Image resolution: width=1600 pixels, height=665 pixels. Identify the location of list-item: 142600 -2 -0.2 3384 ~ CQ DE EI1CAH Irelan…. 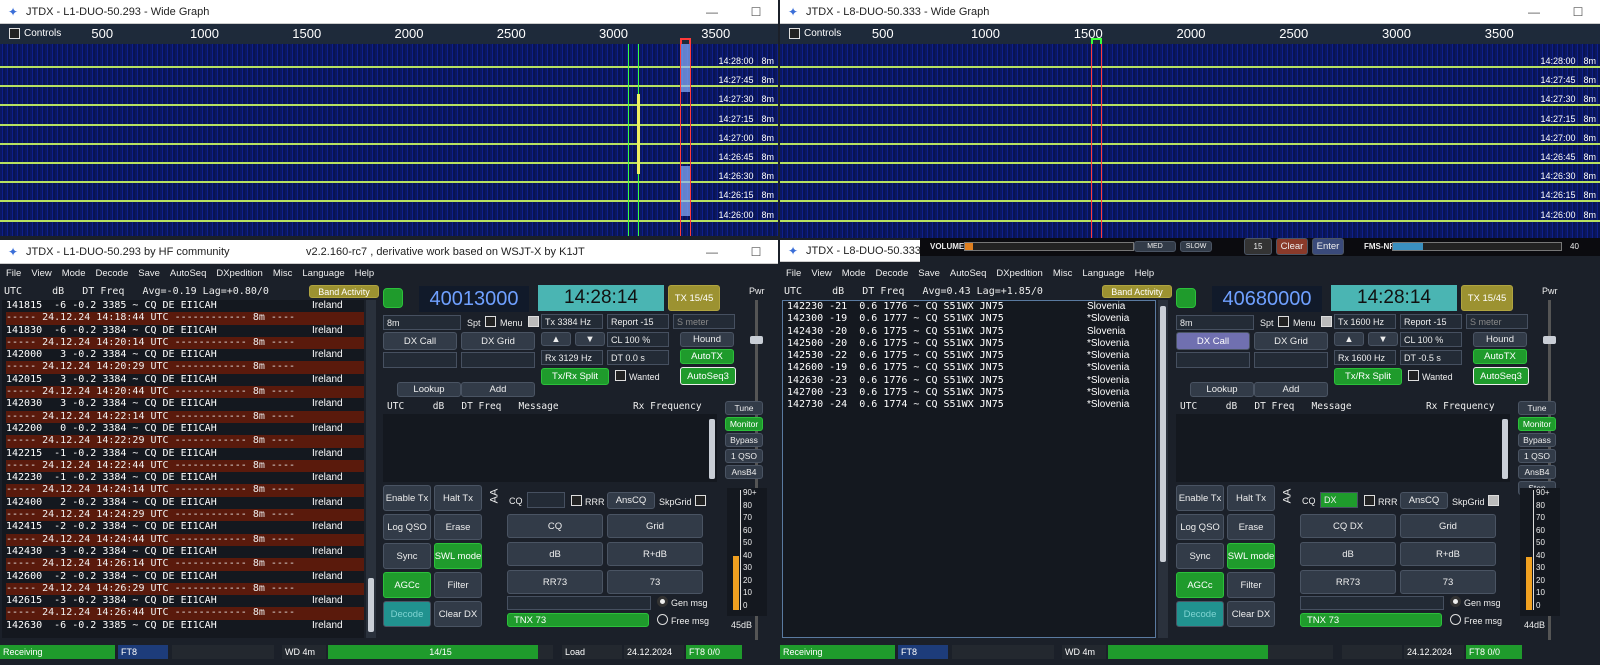
(185, 577).